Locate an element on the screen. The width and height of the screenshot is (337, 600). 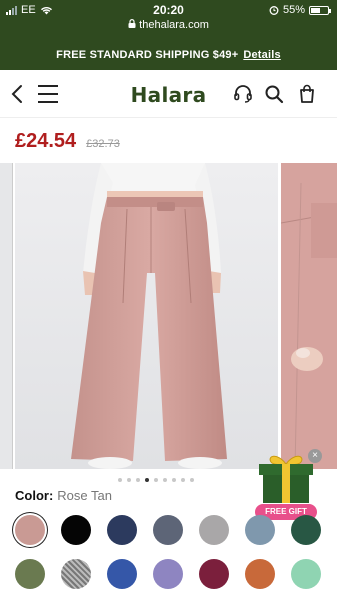
selected-color-name: Rose Tan is located at coordinates (84, 495).